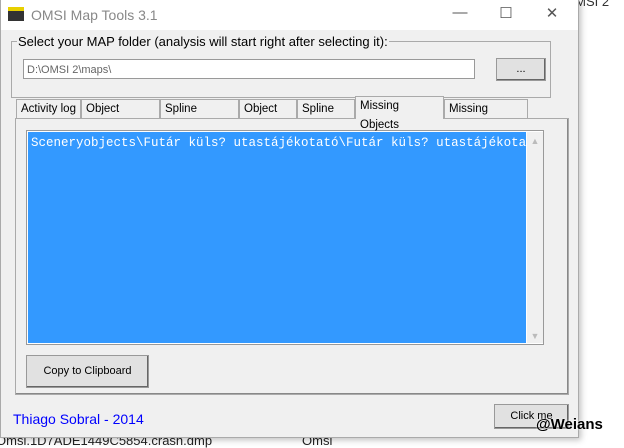 This screenshot has width=624, height=448. What do you see at coordinates (249, 69) in the screenshot?
I see `map-folder-input: D:\OMSI 2\maps\` at bounding box center [249, 69].